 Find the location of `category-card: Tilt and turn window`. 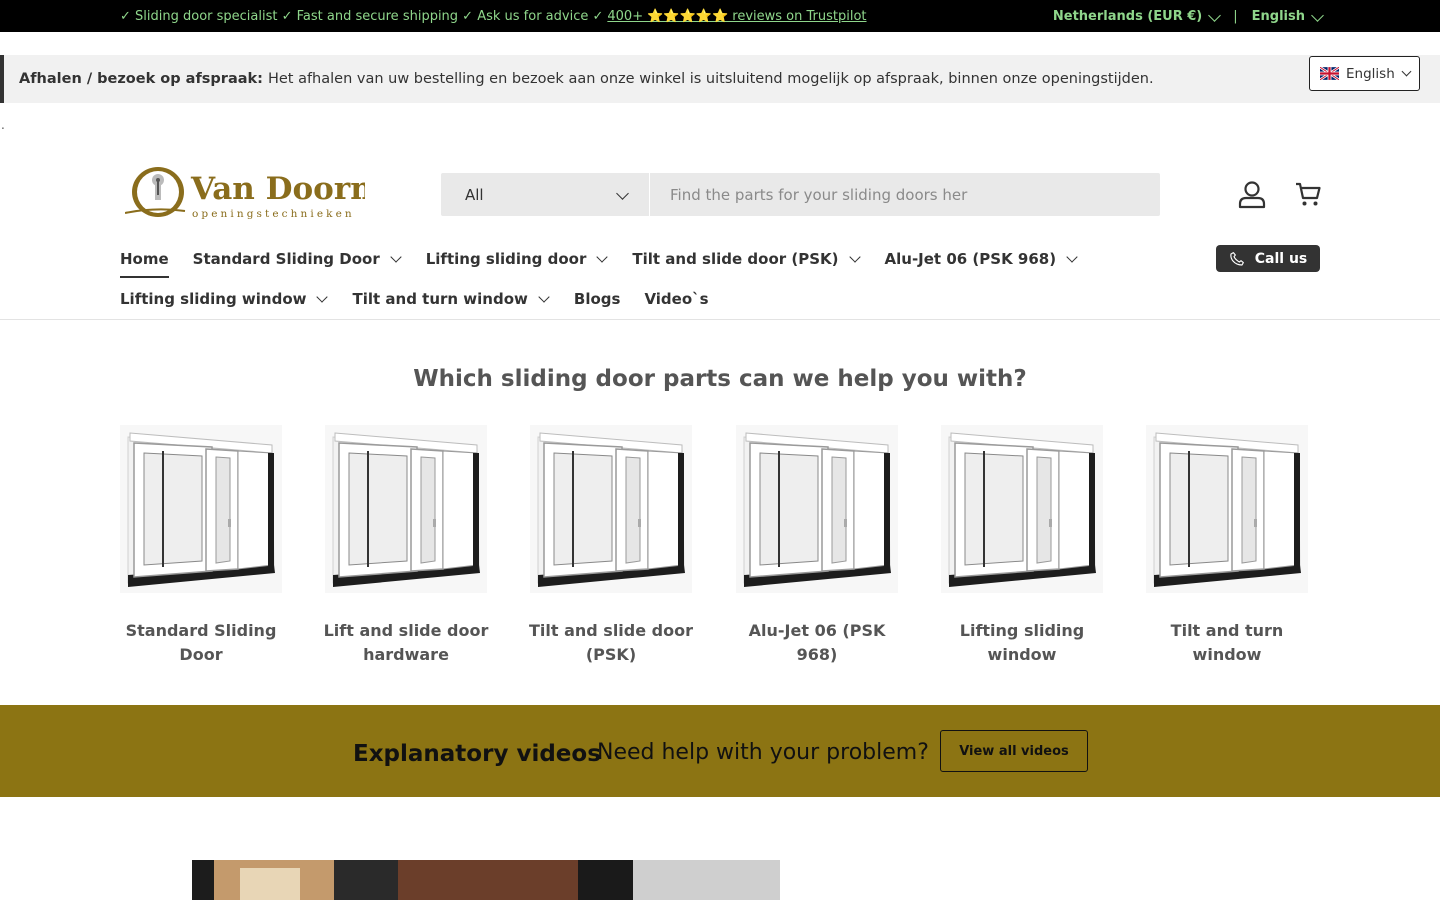

category-card: Tilt and turn window is located at coordinates (1227, 546).